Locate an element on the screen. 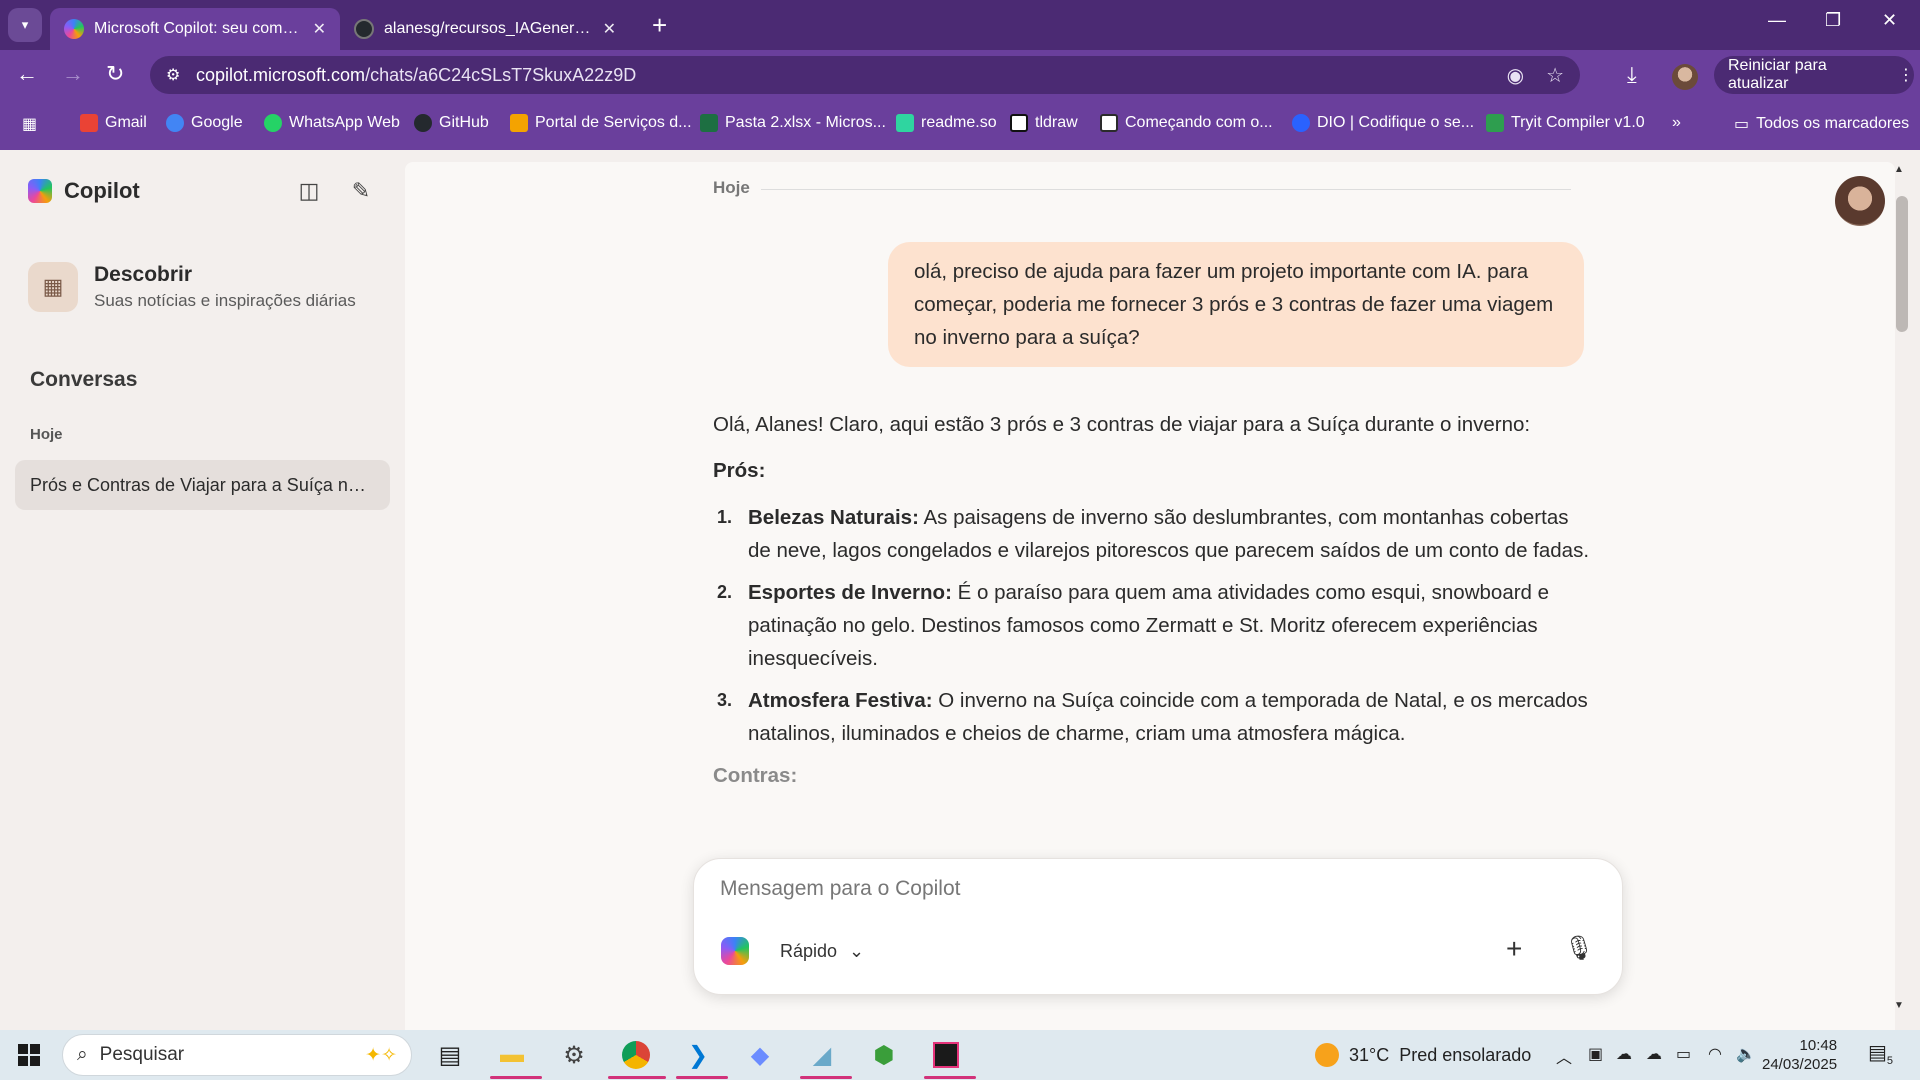 The image size is (1920, 1080). tray-device-icon: ▣ is located at coordinates (1595, 1054).